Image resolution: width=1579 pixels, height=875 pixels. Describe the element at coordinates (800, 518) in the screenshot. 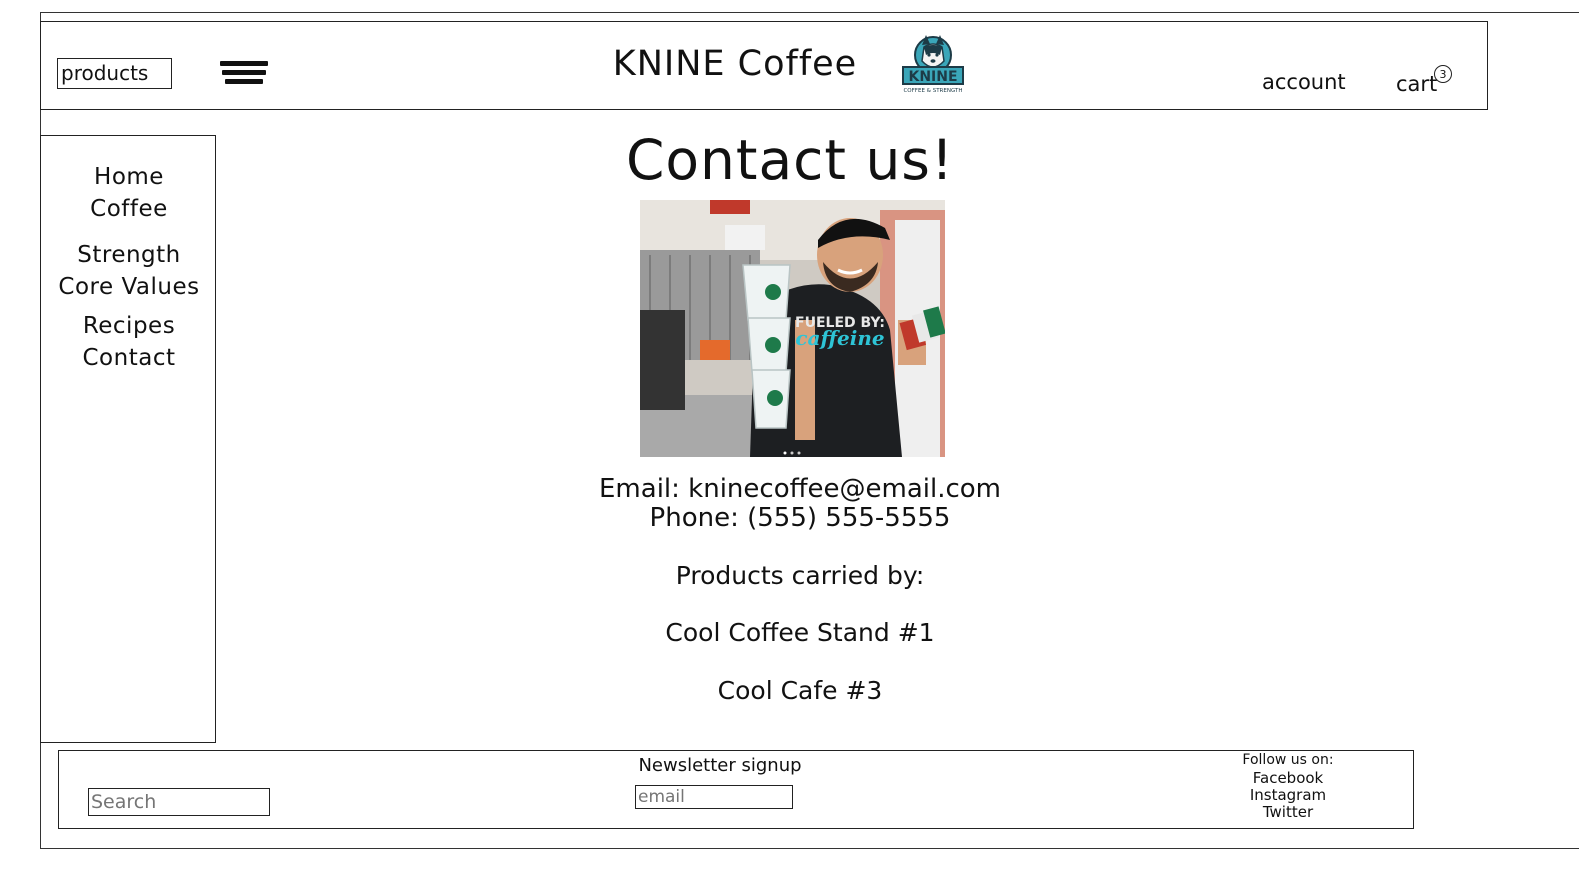

I see `contact-phone: Phone: (555) 555-5555` at that location.